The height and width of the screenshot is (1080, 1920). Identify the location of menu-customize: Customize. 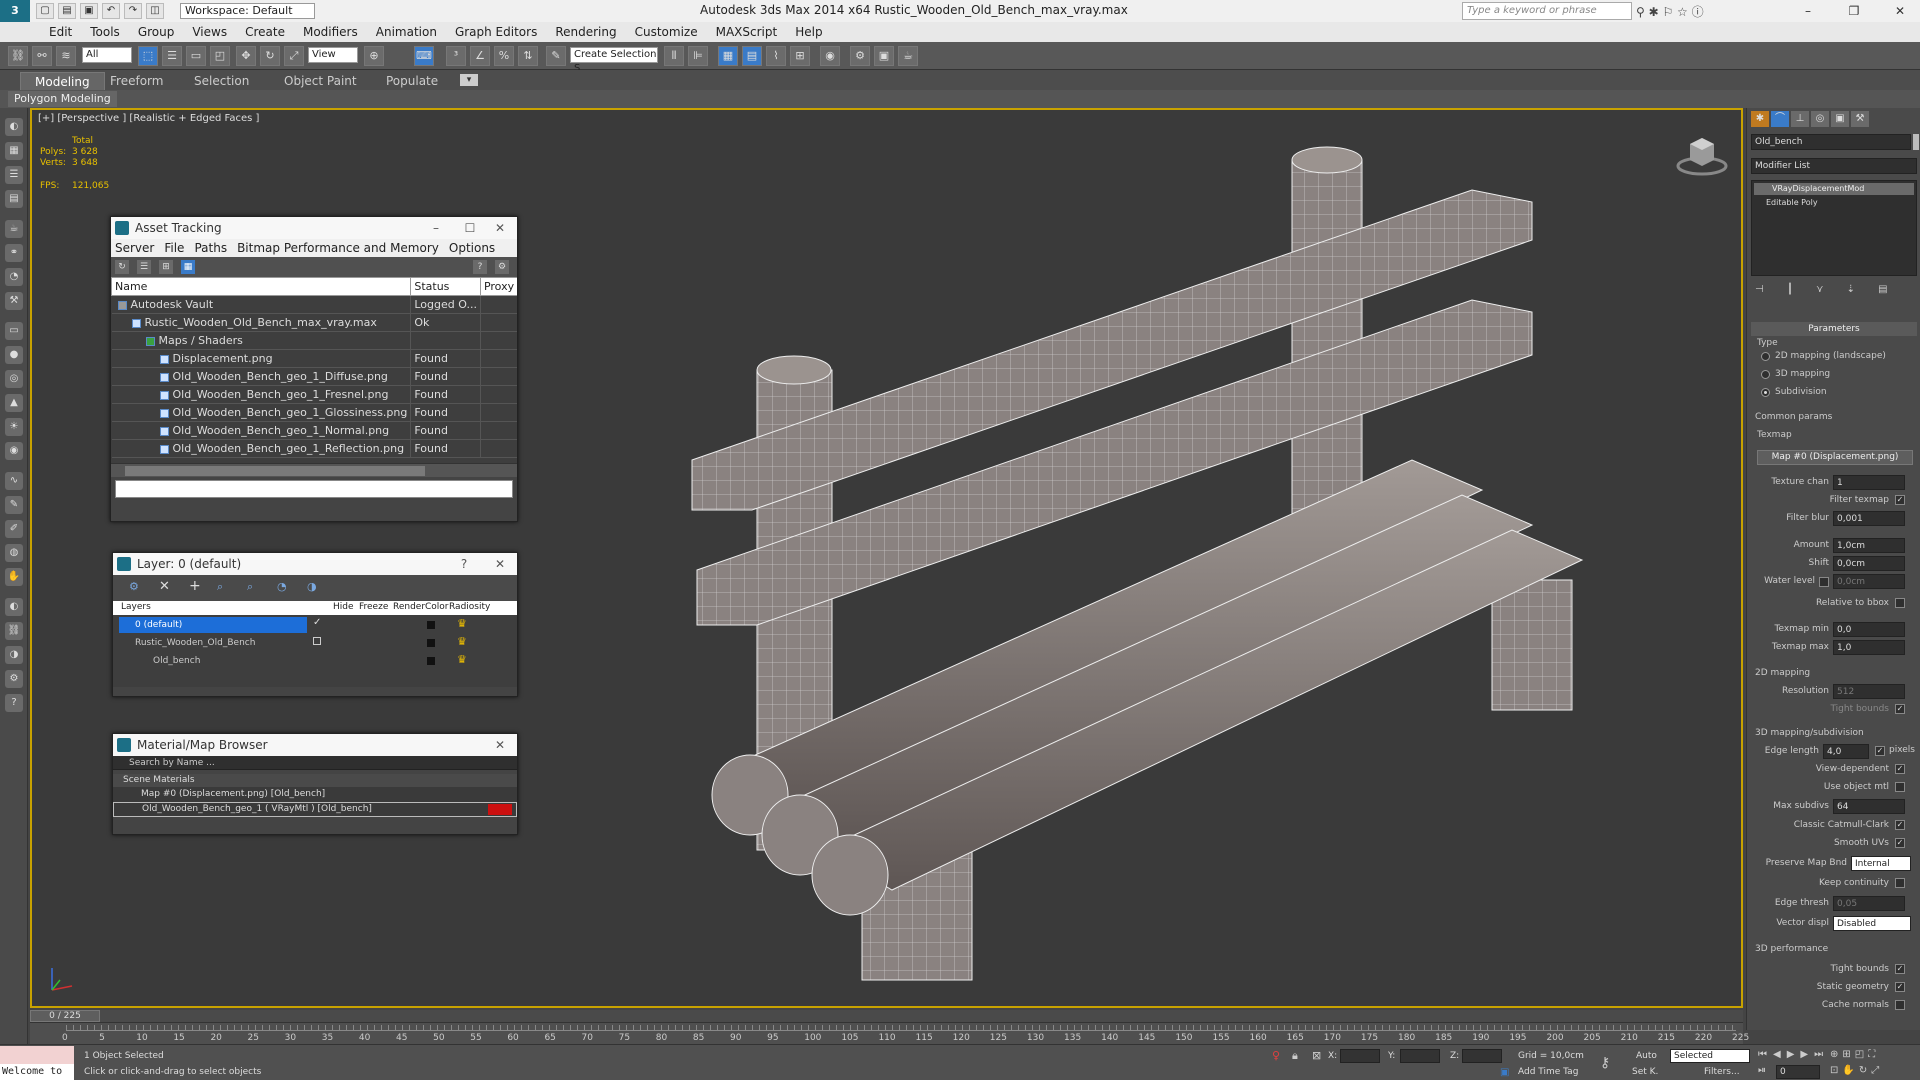
(666, 32).